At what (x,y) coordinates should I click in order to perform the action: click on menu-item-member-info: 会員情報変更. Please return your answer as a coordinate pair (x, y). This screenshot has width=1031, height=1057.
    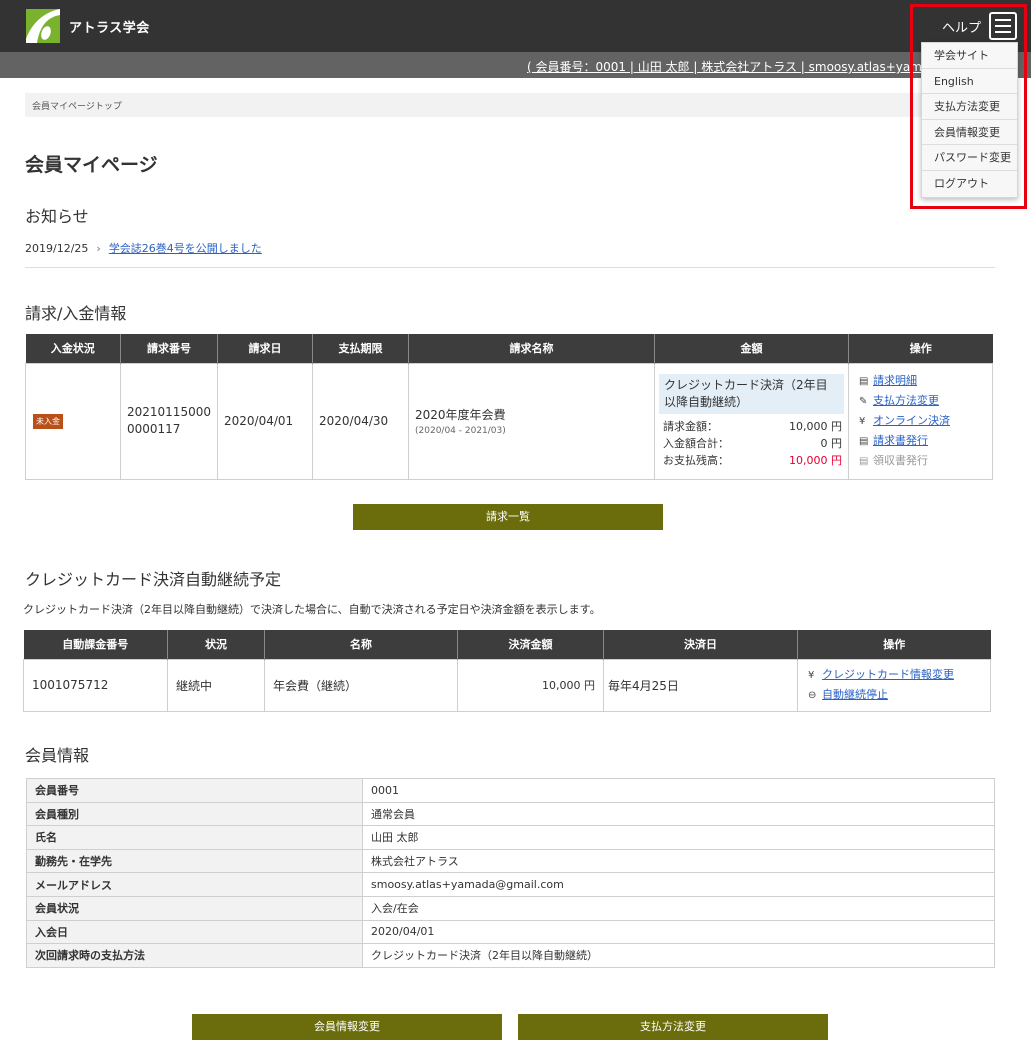
    Looking at the image, I should click on (969, 133).